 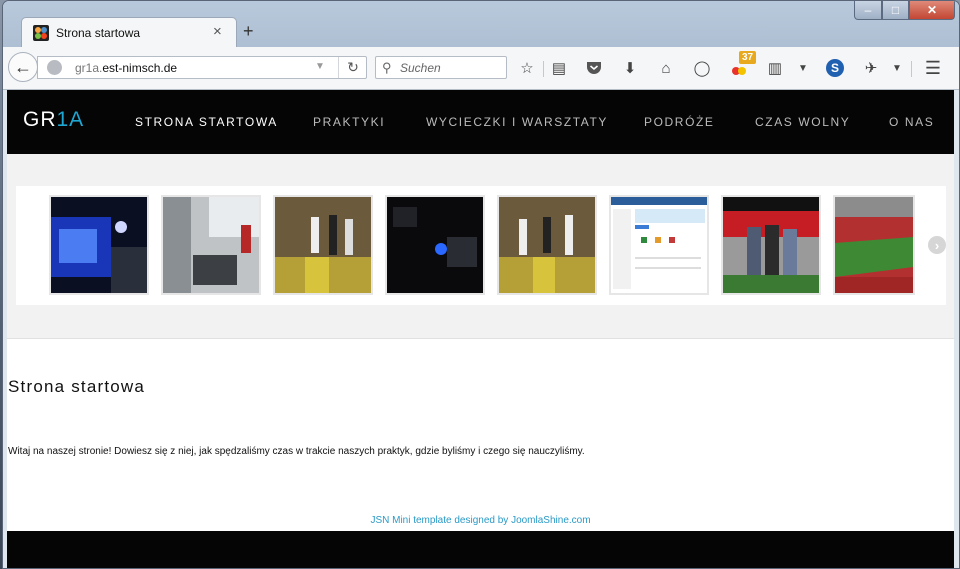 I want to click on addon-badge-count: 37, so click(x=748, y=57).